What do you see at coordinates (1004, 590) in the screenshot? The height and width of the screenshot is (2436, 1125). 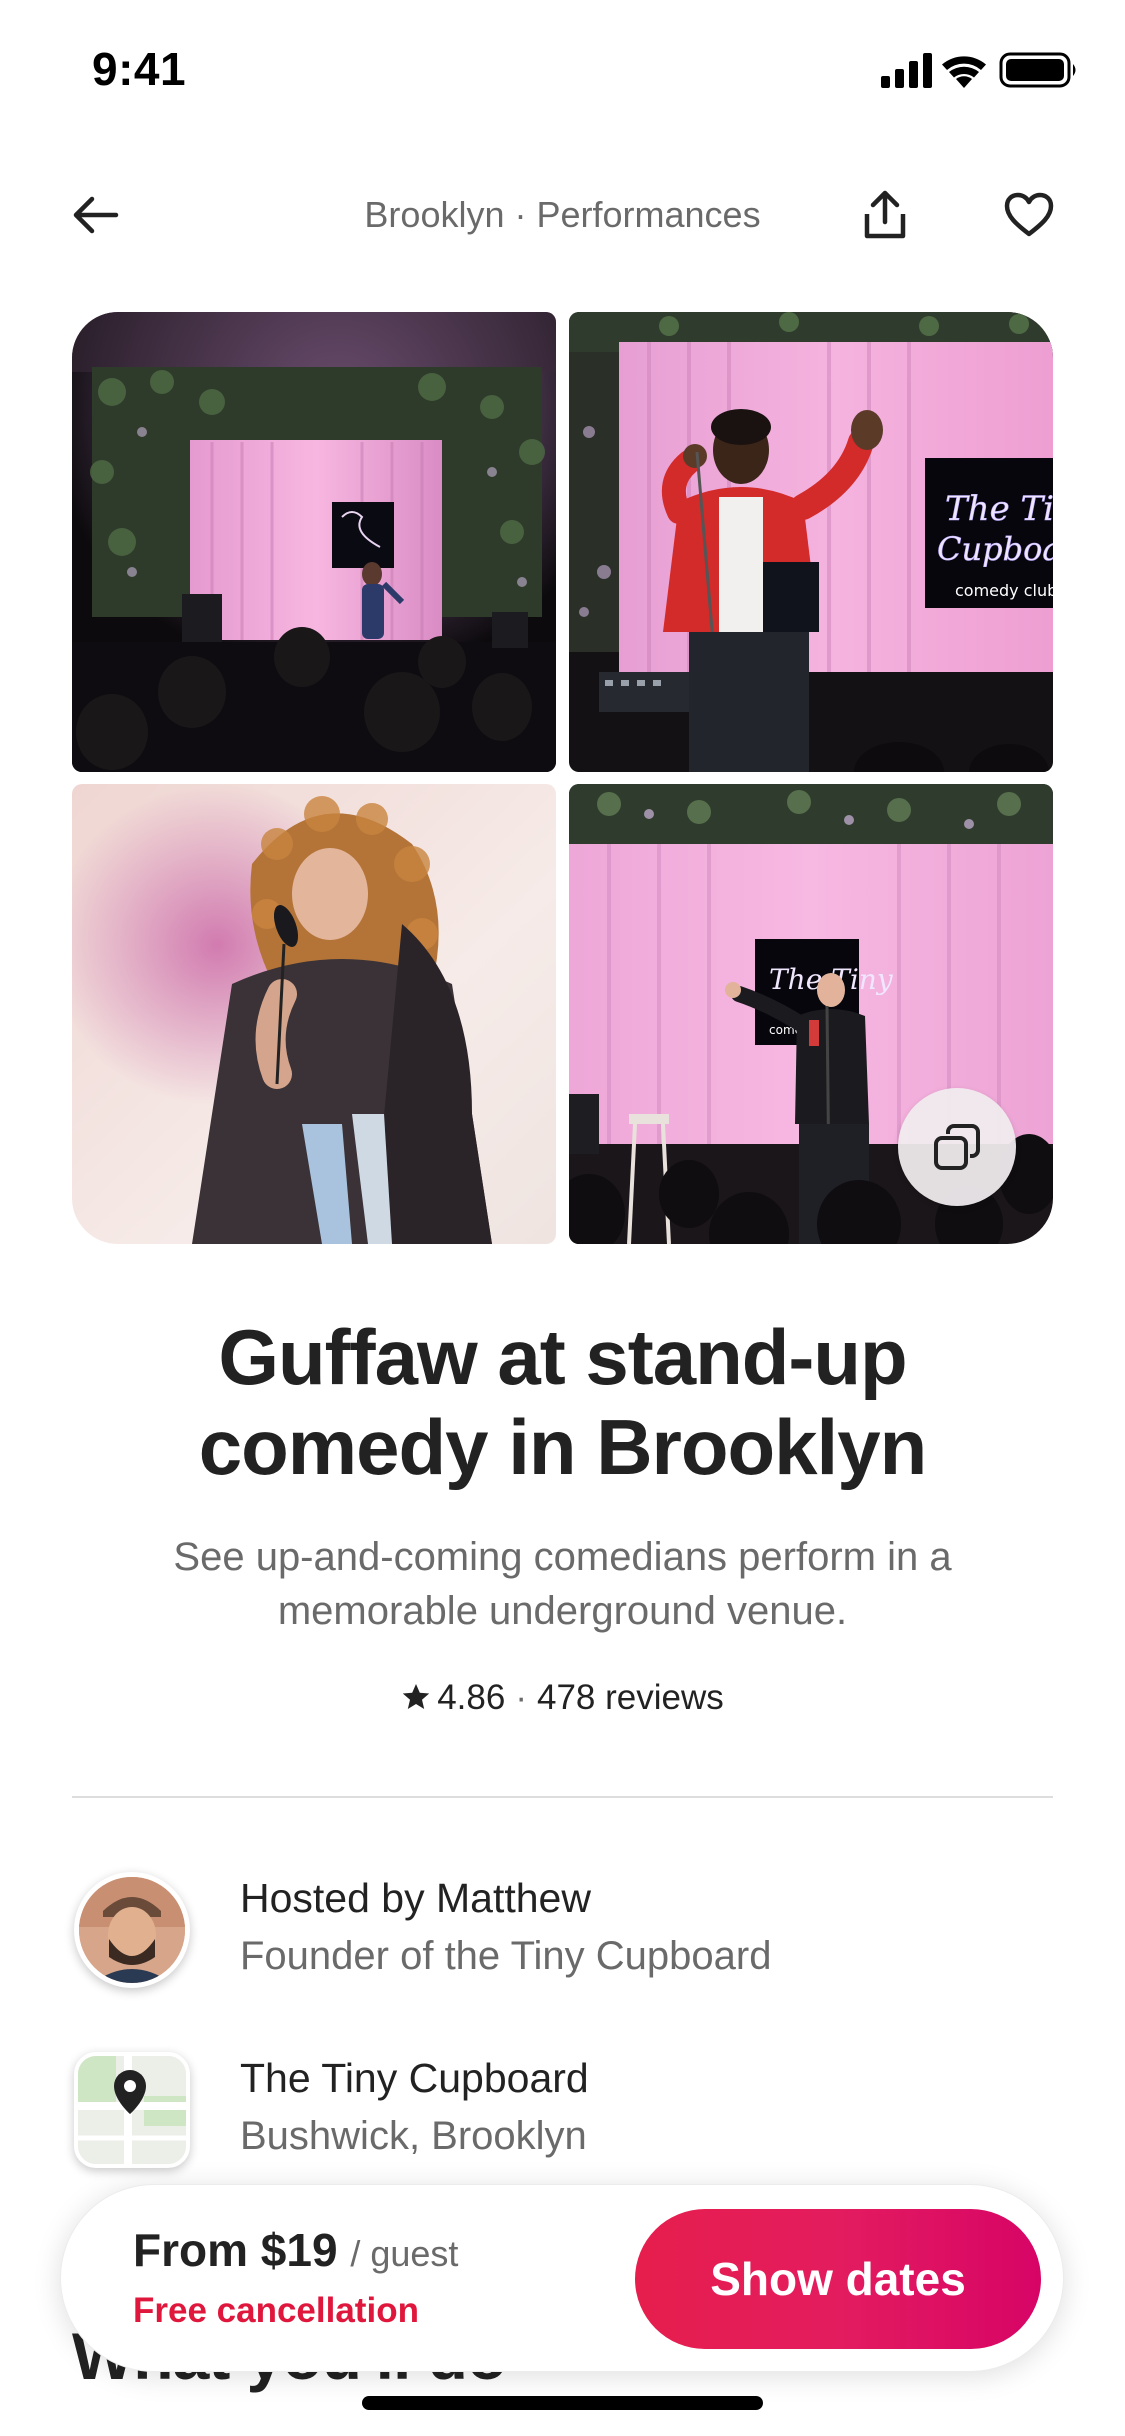 I see `svg-text: comedy club` at bounding box center [1004, 590].